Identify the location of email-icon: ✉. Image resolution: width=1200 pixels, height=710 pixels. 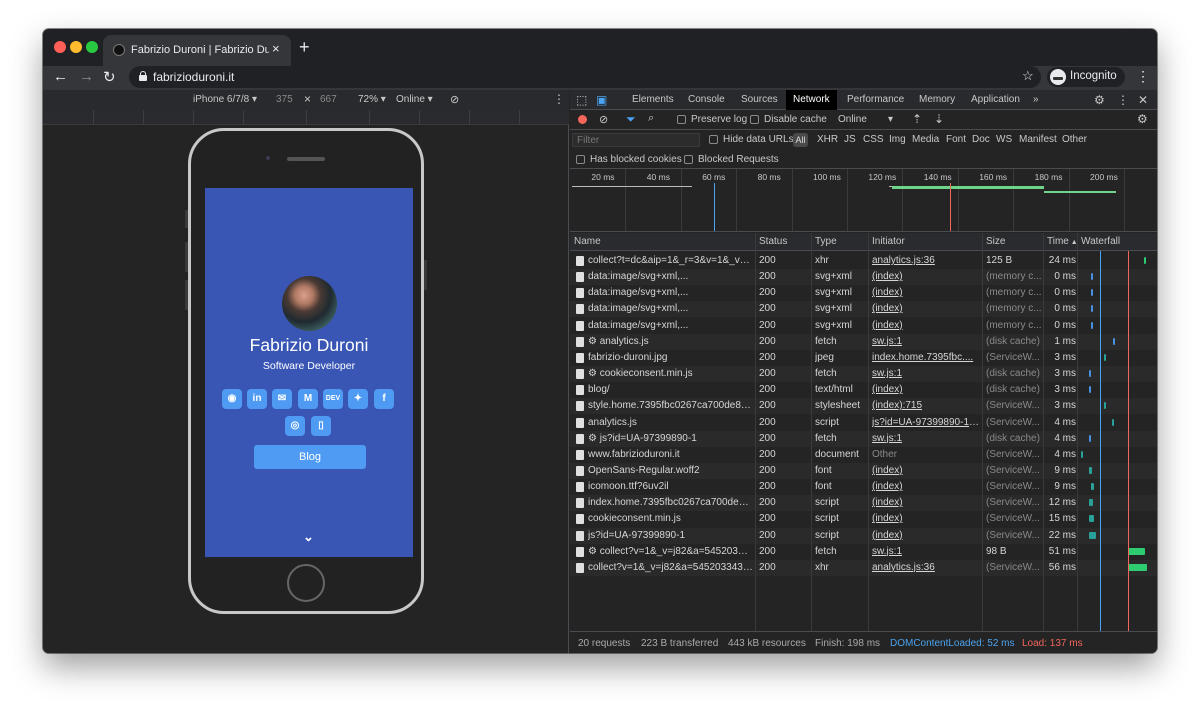
(282, 399).